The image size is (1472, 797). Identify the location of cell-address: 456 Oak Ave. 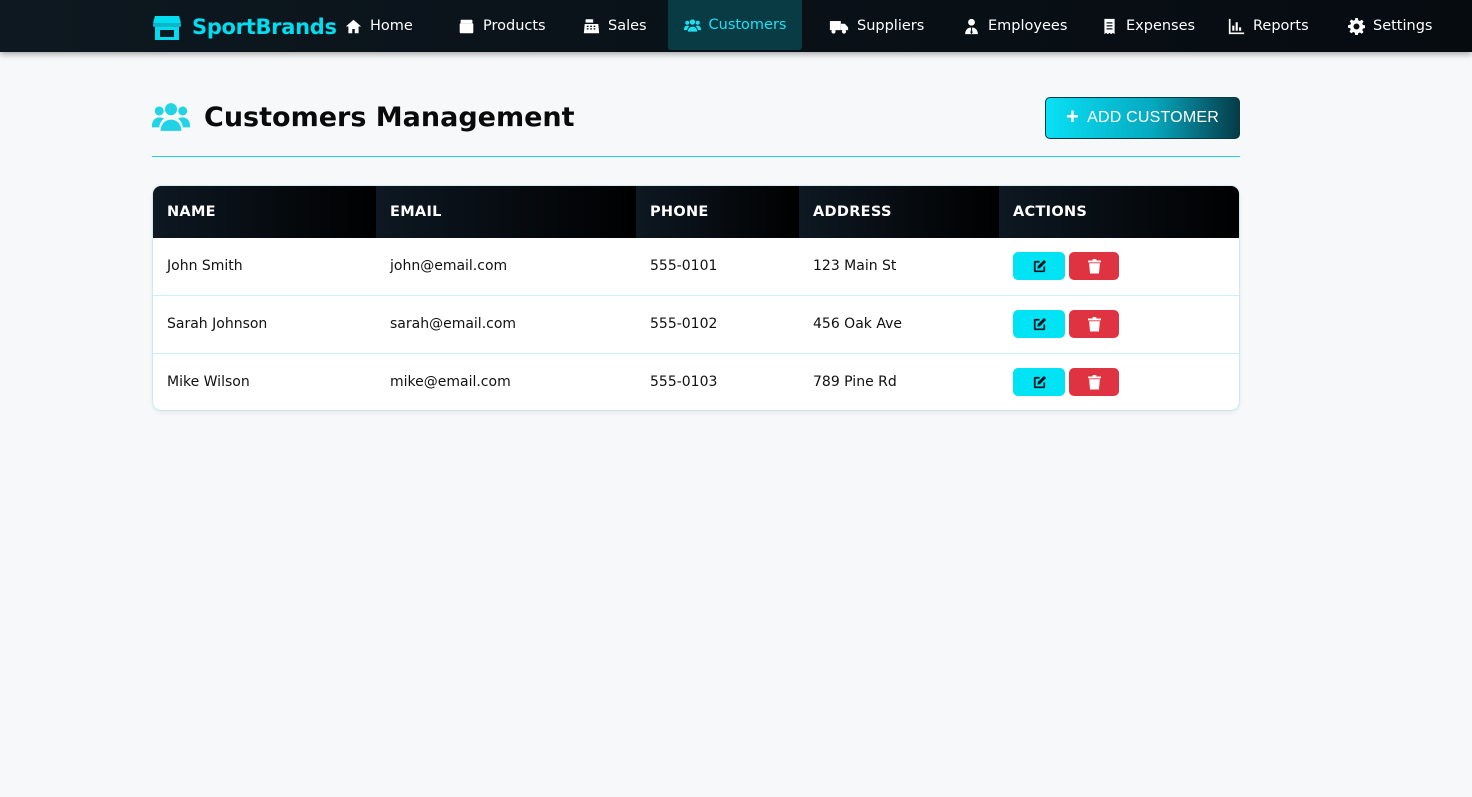
(899, 323).